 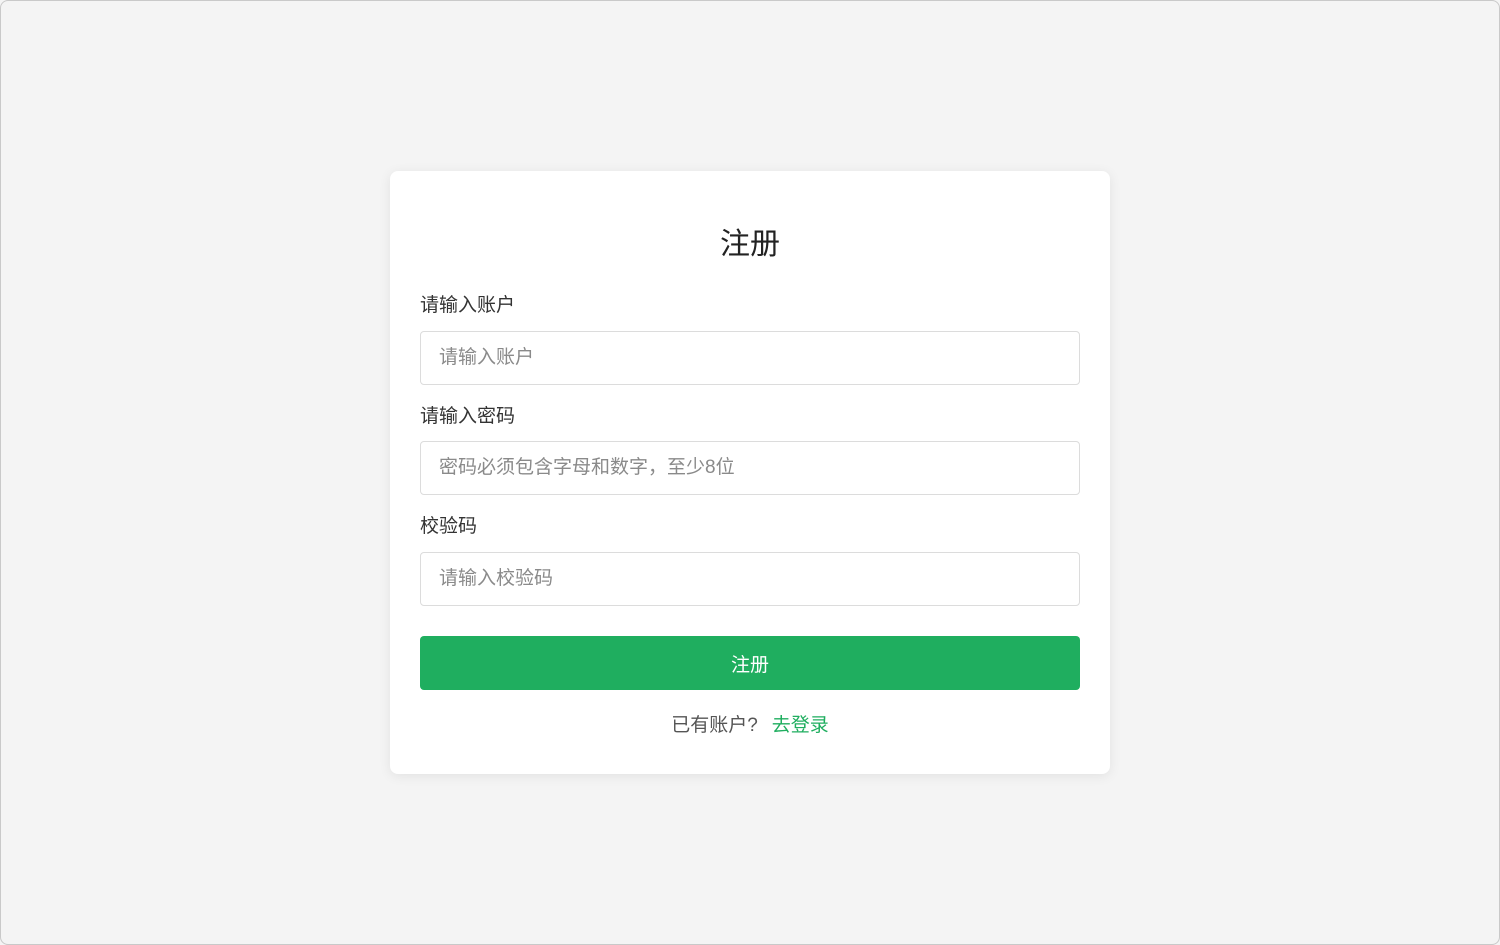 What do you see at coordinates (714, 725) in the screenshot?
I see `login-prompt-text: 已有账户?` at bounding box center [714, 725].